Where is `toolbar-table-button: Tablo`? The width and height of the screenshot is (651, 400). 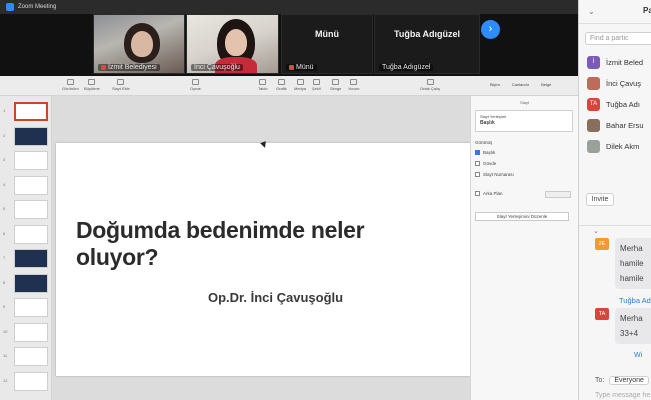
toolbar-table-button: Tablo is located at coordinates (263, 85).